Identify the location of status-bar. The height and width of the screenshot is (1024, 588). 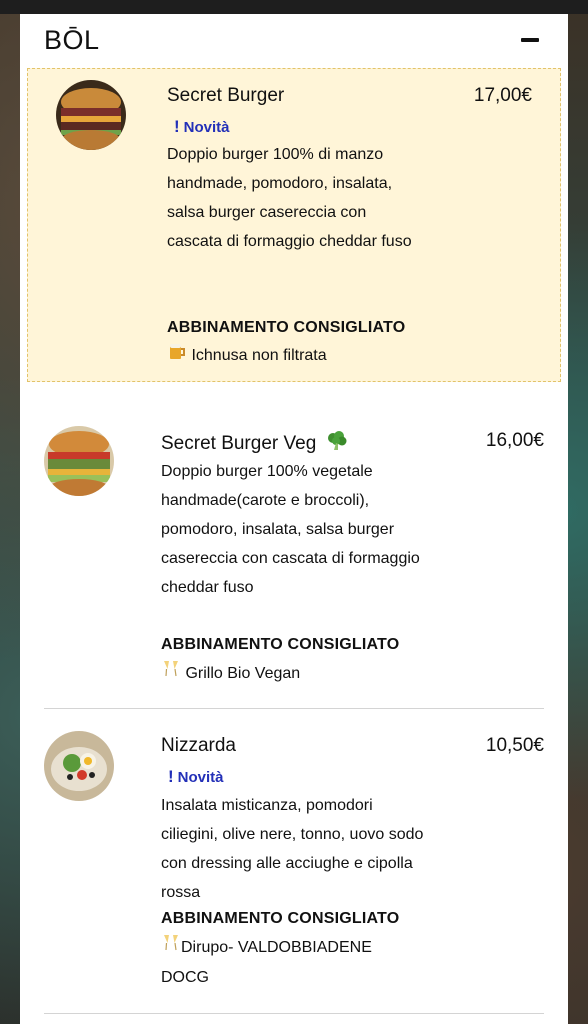
(294, 7).